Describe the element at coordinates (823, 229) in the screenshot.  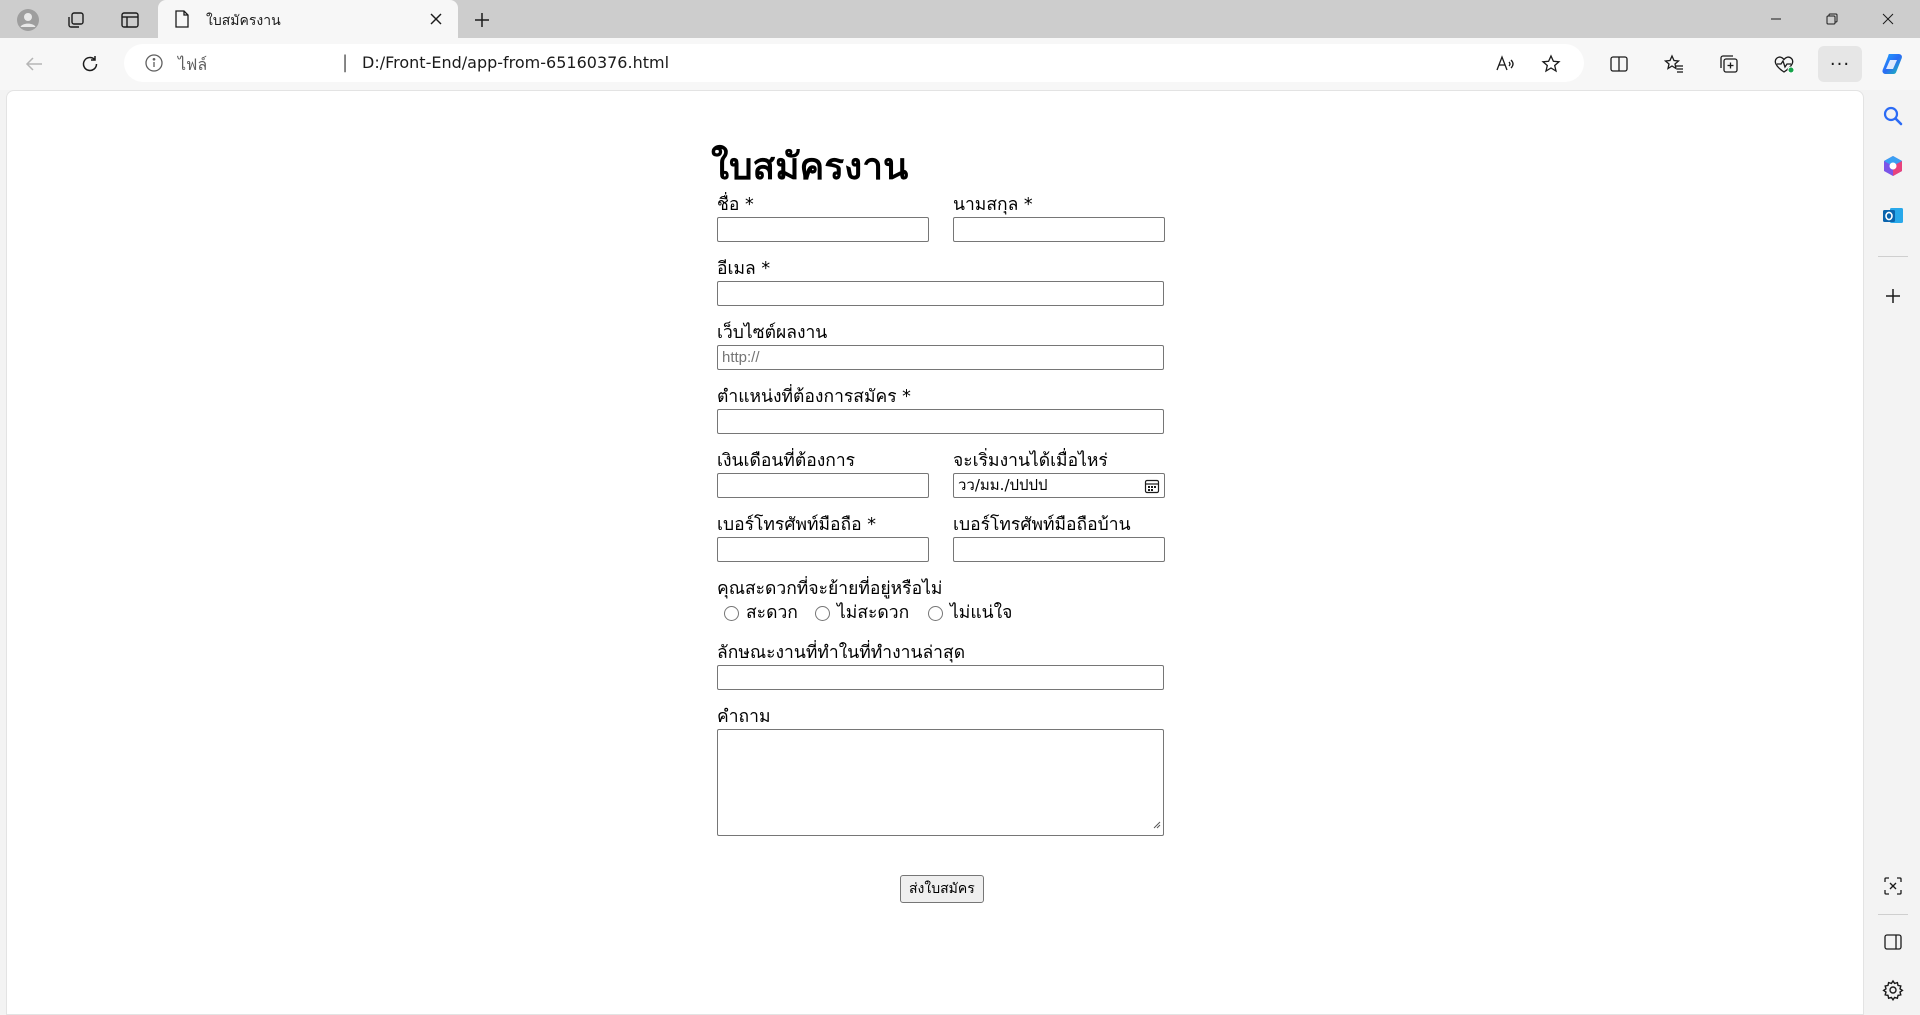
I see `first-name-field` at that location.